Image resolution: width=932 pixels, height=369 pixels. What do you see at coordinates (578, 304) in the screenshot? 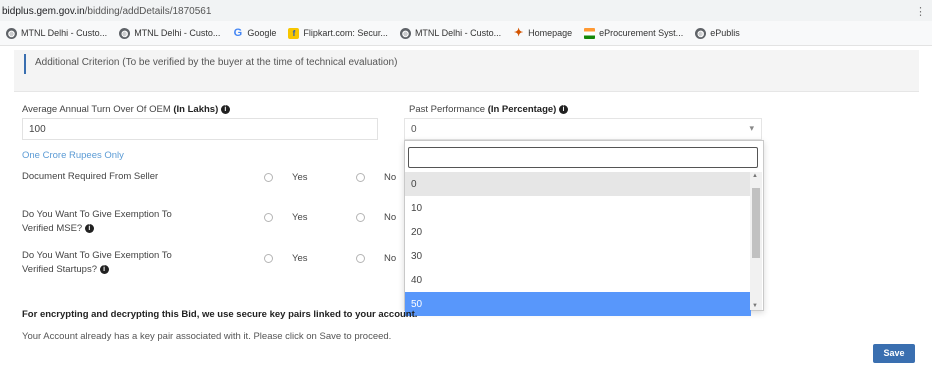
I see `dropdown-option: 50` at bounding box center [578, 304].